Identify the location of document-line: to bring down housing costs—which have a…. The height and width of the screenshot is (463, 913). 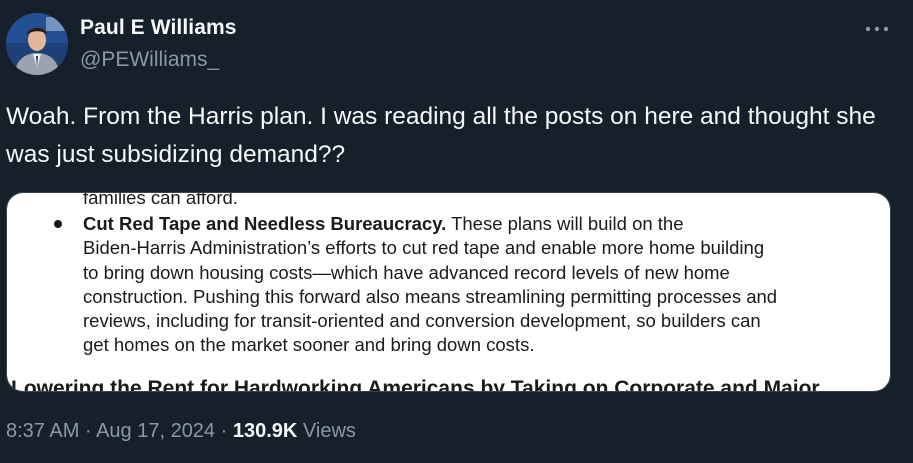
(406, 272).